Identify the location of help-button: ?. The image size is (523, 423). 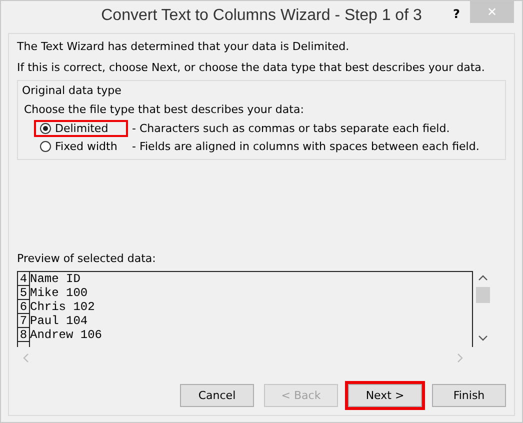
(456, 14).